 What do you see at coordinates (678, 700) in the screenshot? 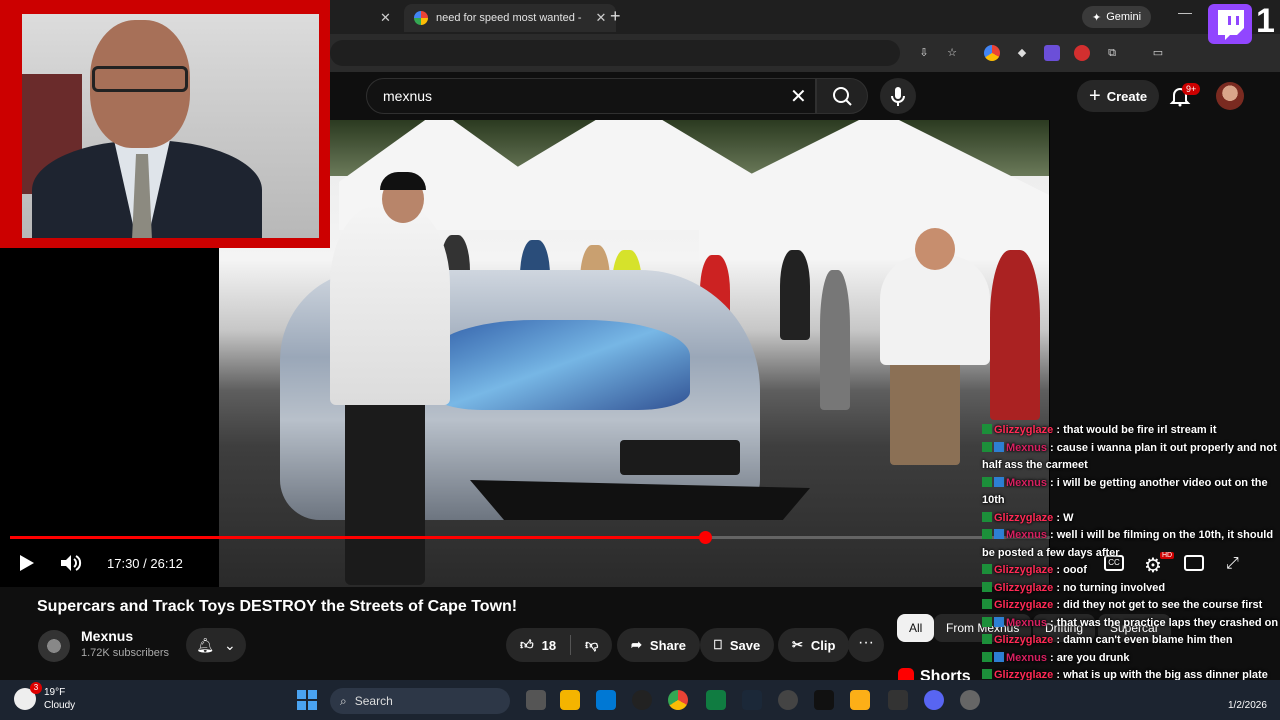
I see `chrome-icon` at bounding box center [678, 700].